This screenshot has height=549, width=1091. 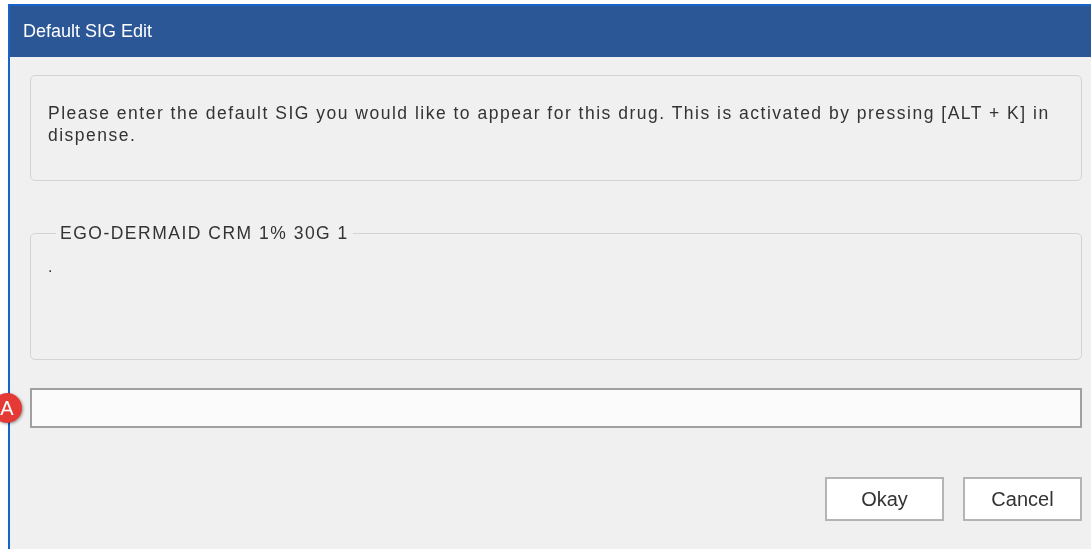 I want to click on annotation-marker: A, so click(x=11, y=408).